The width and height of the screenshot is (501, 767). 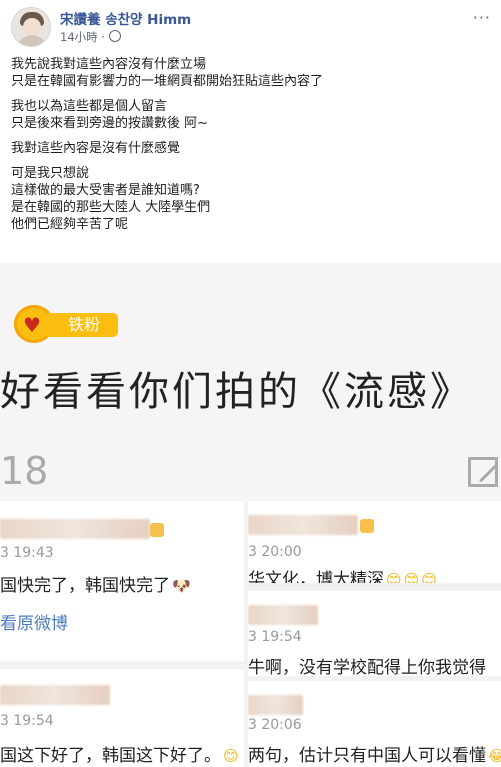 I want to click on post-time: 14小時 ·, so click(x=82, y=37).